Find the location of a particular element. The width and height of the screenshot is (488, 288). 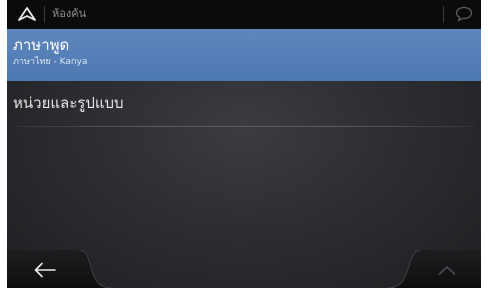

menu-item-units-title: หน่วยและรูปแบบ is located at coordinates (68, 103).